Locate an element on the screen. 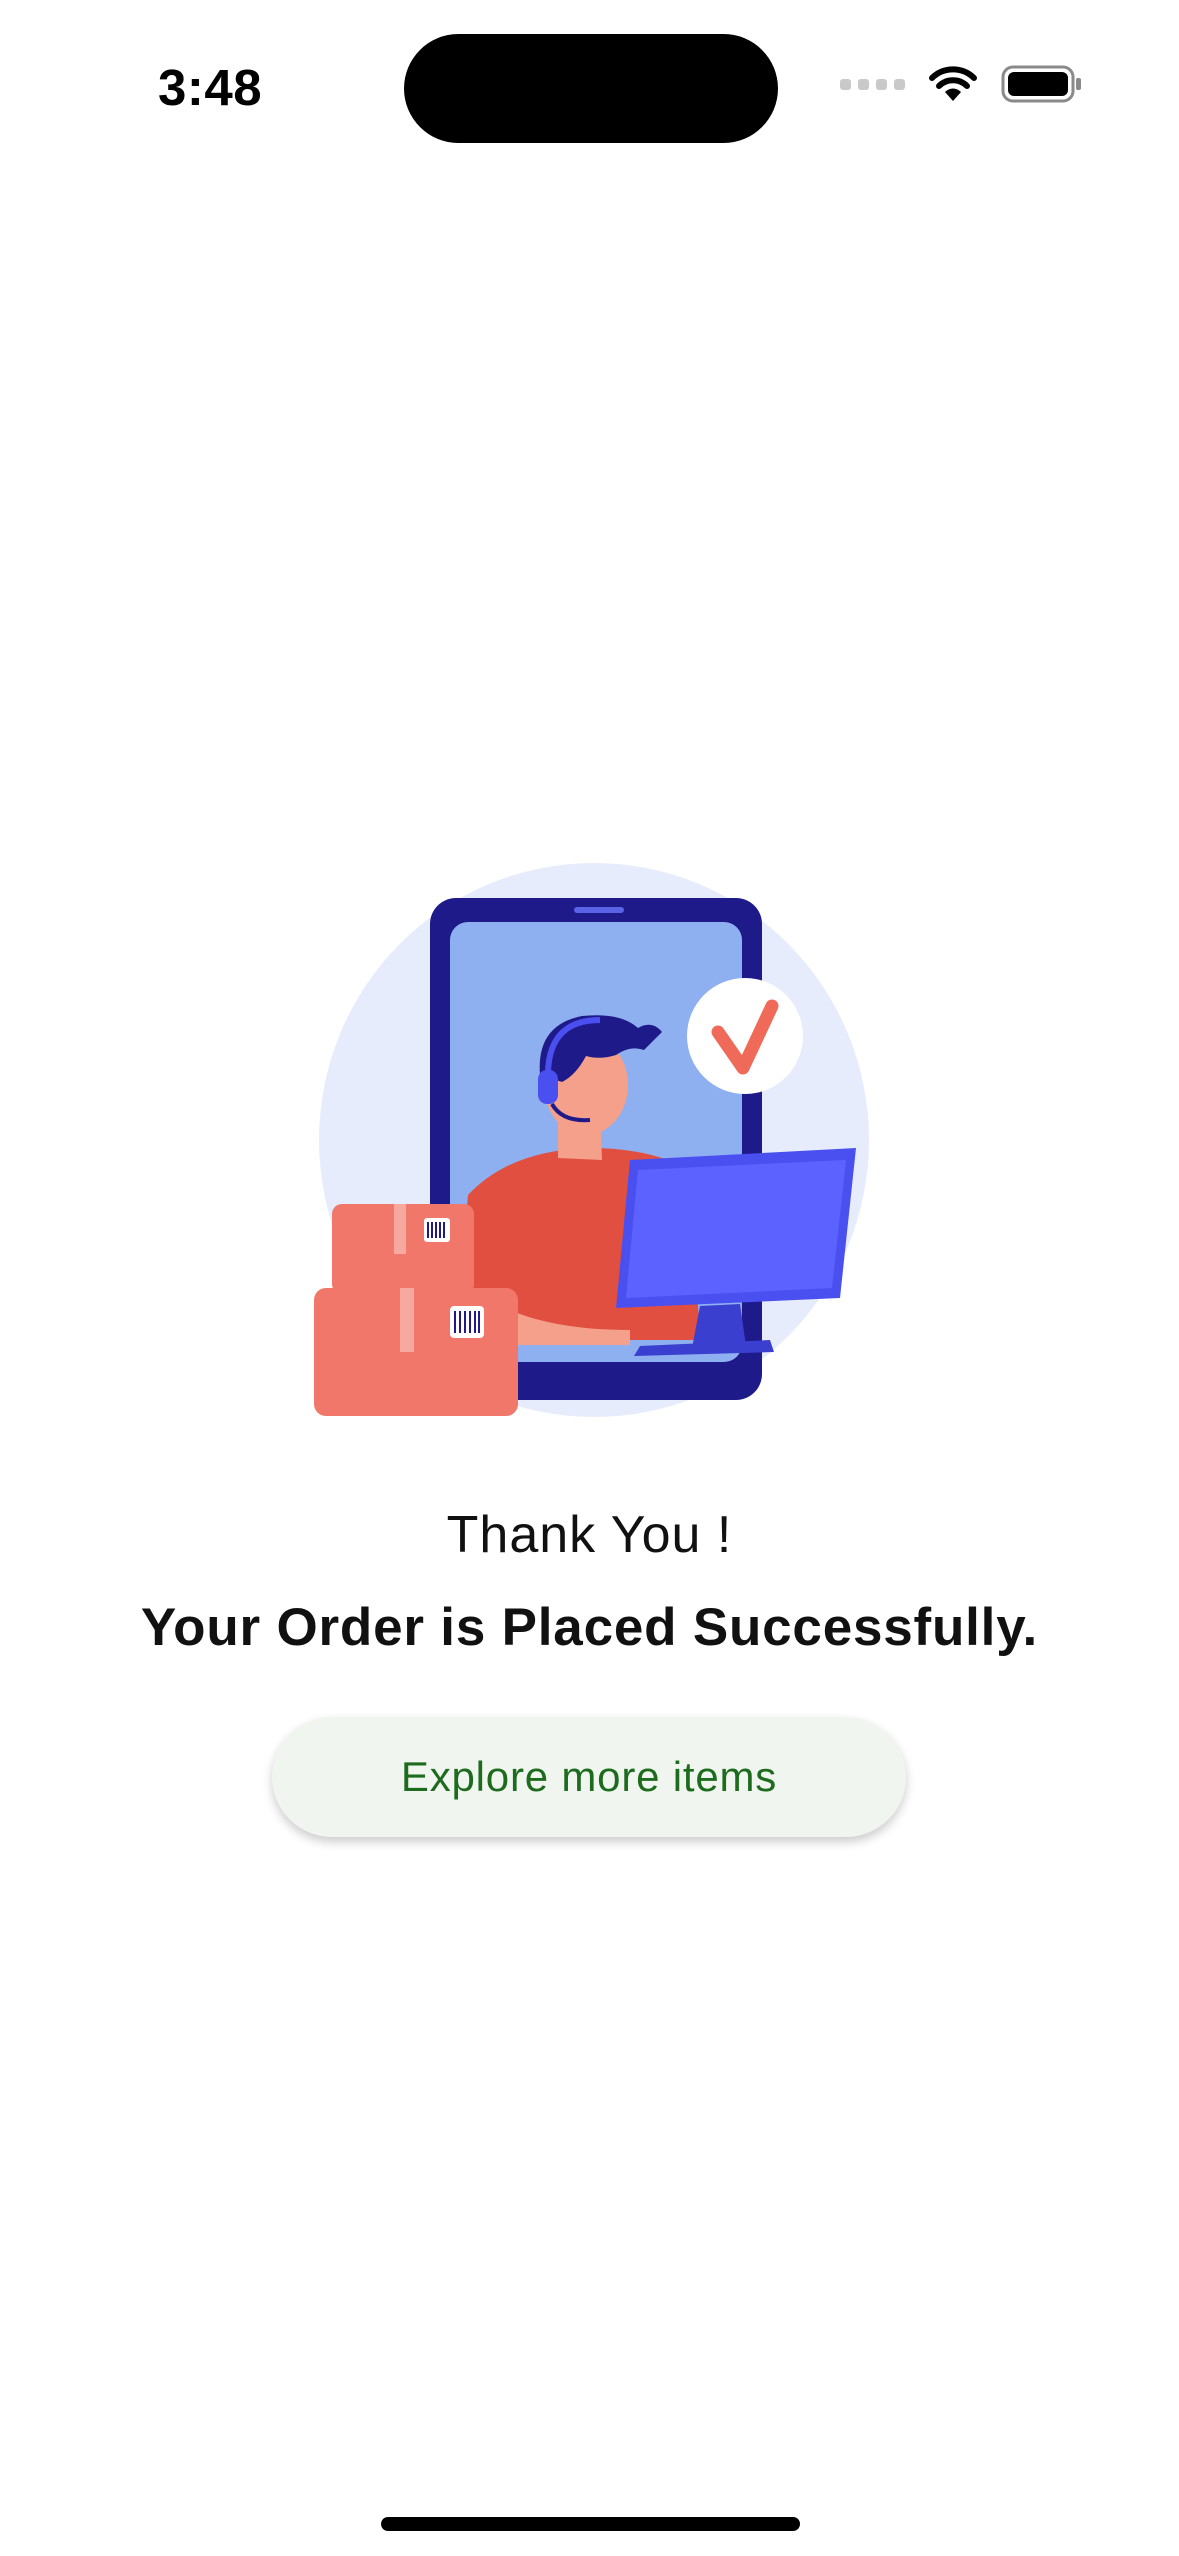 This screenshot has height=2556, width=1179. status-time: 3:48 is located at coordinates (210, 87).